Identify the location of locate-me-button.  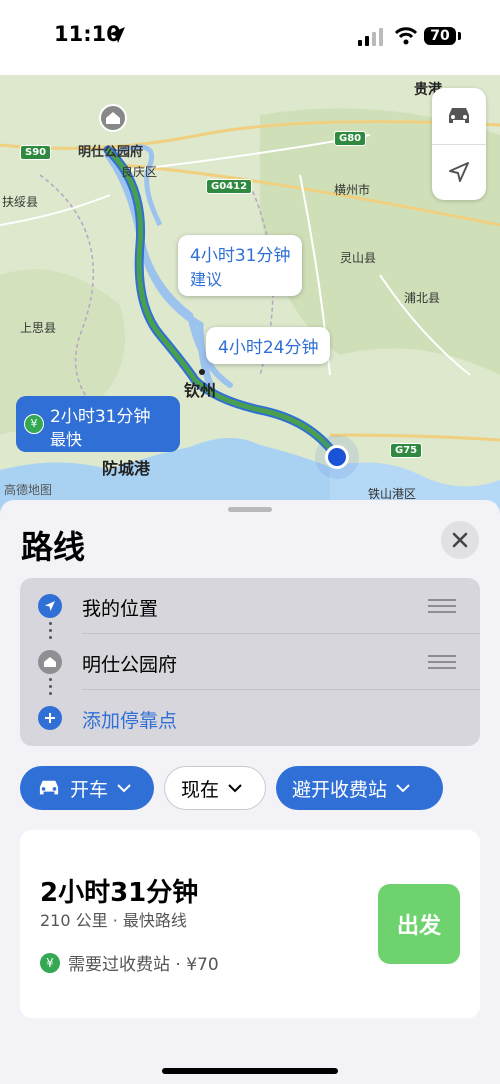
(459, 172).